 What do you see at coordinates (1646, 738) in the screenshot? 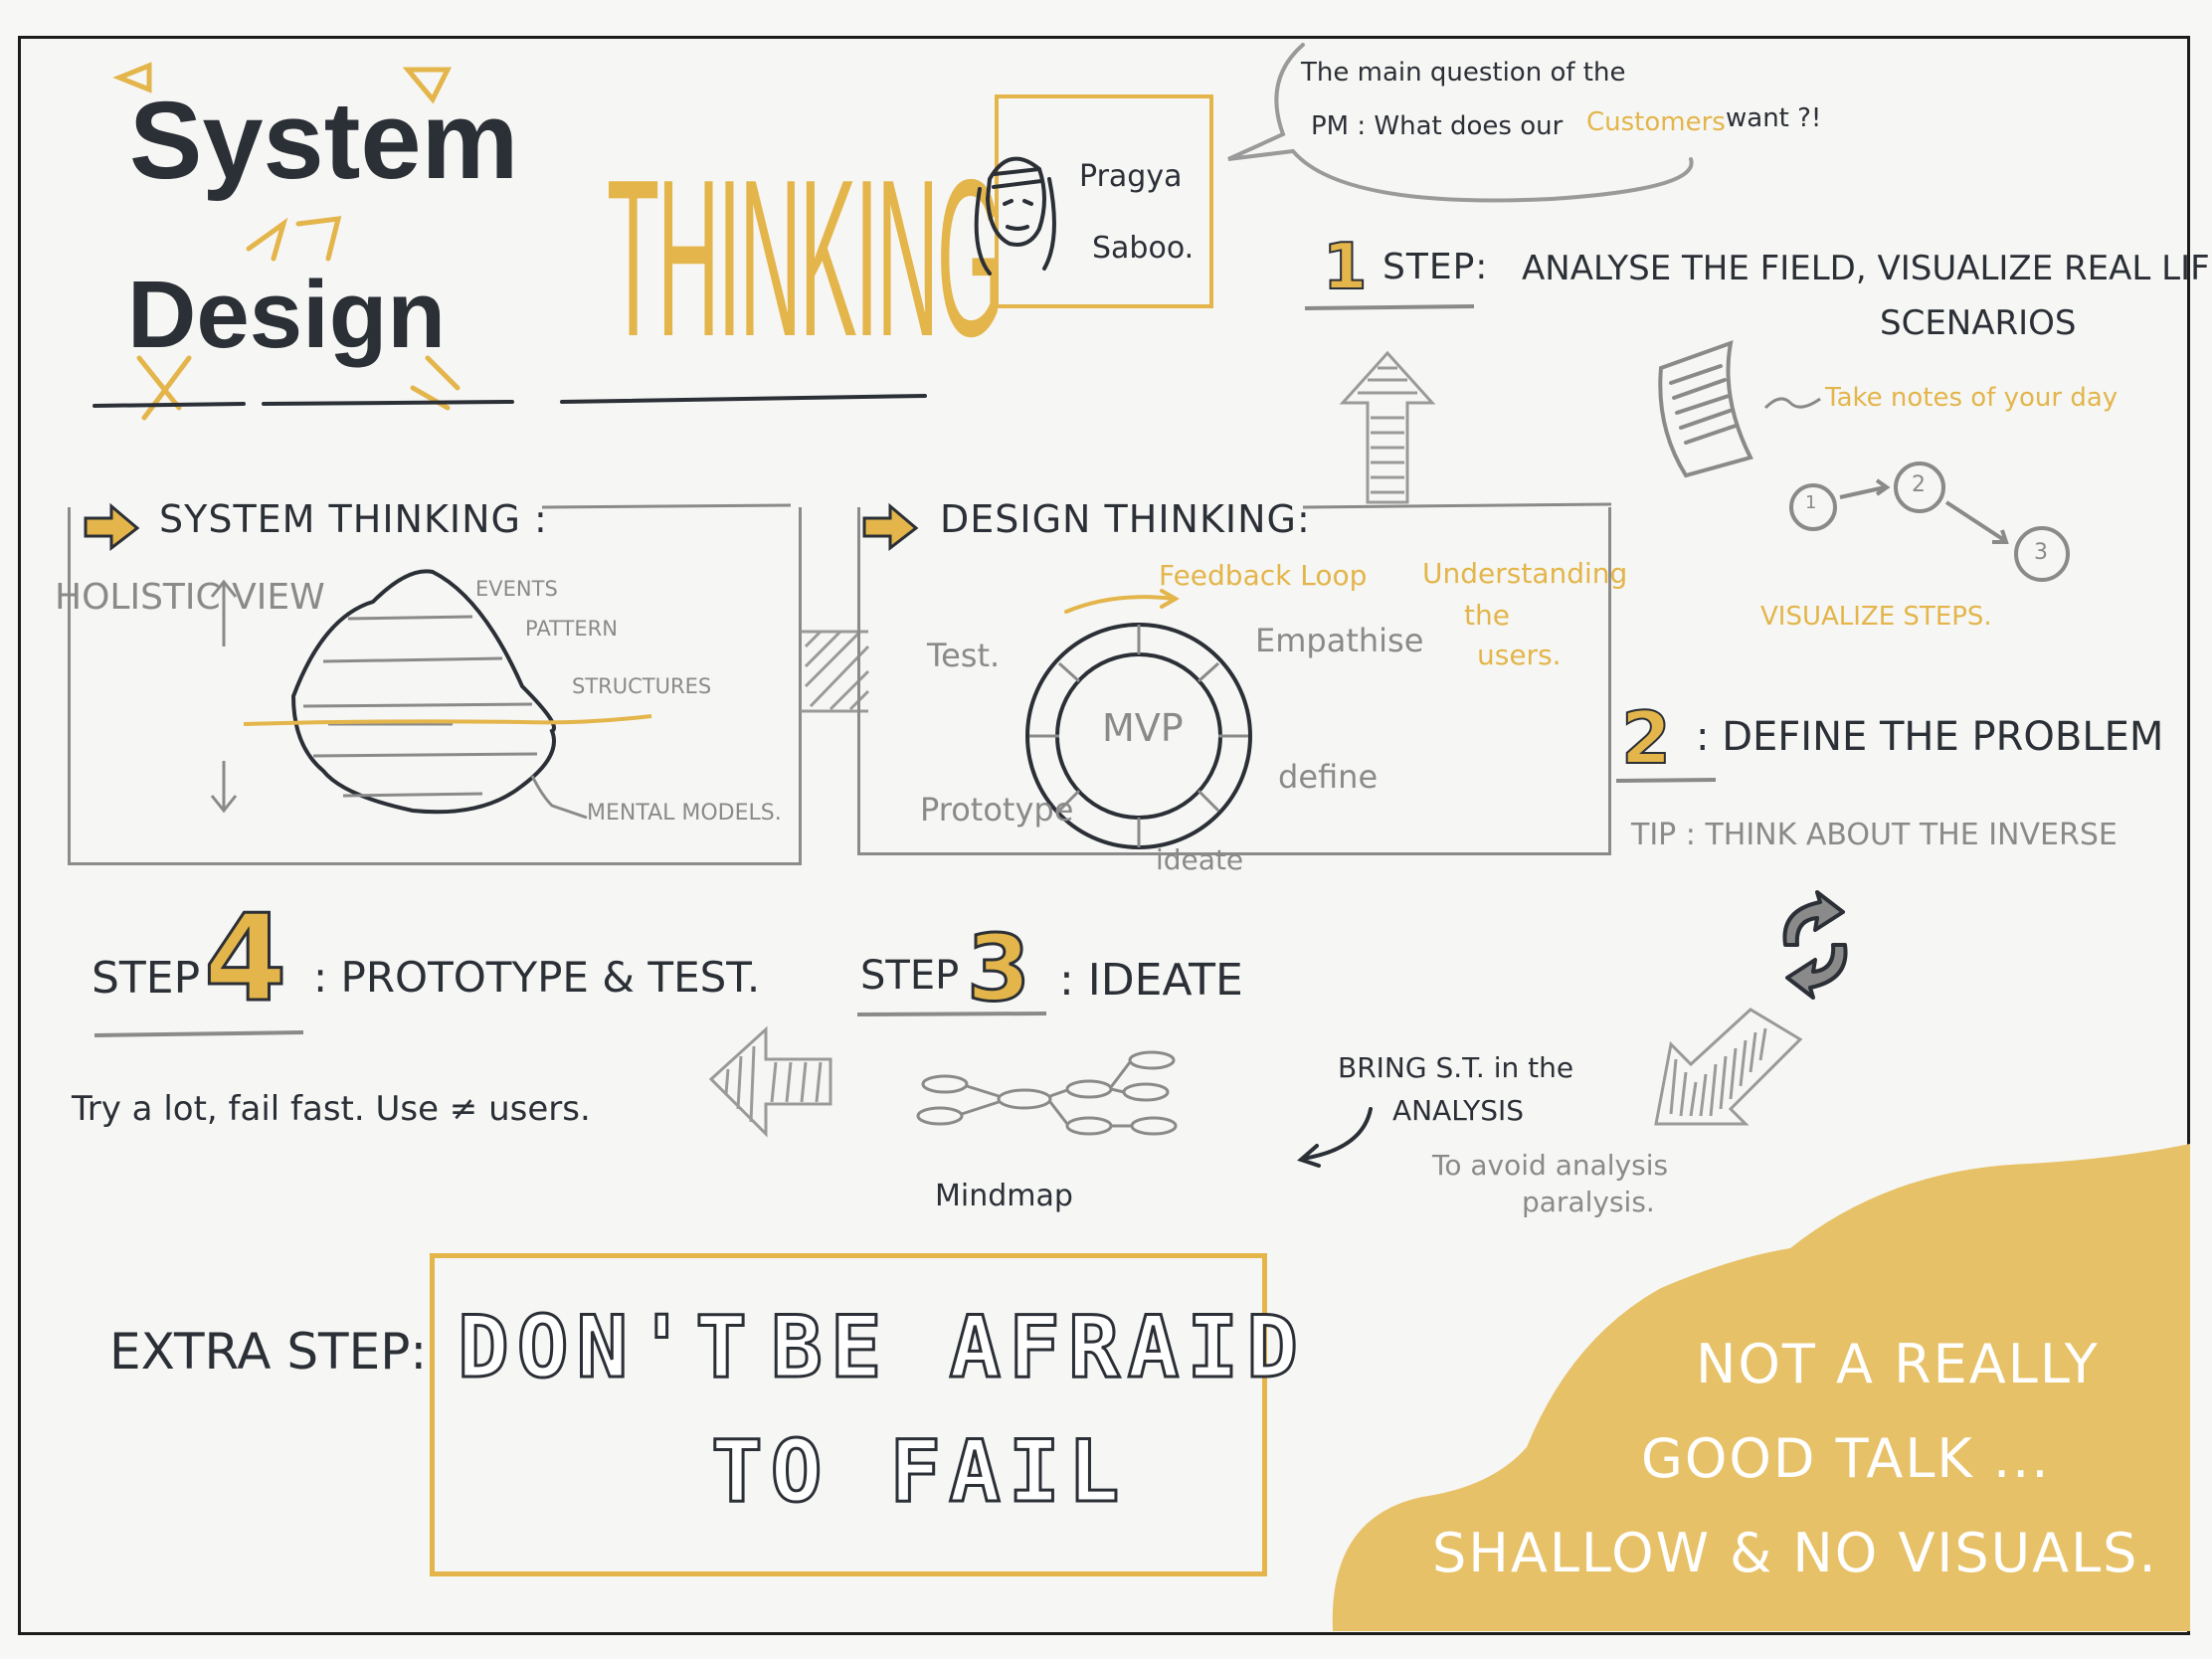
I see `step2-number: 2` at bounding box center [1646, 738].